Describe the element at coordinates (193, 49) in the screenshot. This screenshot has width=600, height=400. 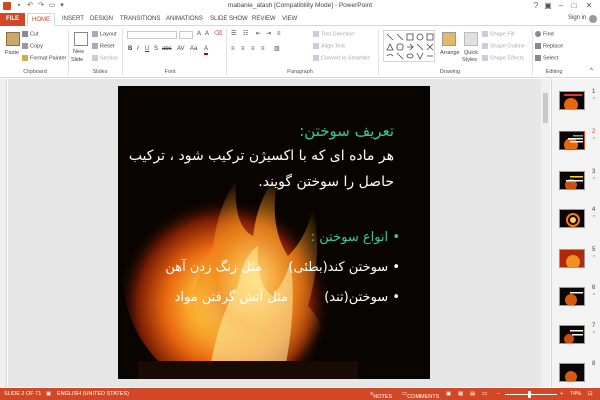
I see `change-case-icon: Aa` at that location.